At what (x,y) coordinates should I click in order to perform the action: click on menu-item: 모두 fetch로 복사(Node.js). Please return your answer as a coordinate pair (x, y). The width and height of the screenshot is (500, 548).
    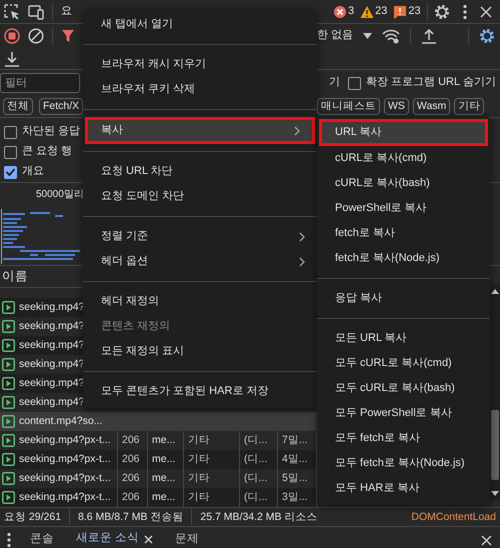
    Looking at the image, I should click on (403, 463).